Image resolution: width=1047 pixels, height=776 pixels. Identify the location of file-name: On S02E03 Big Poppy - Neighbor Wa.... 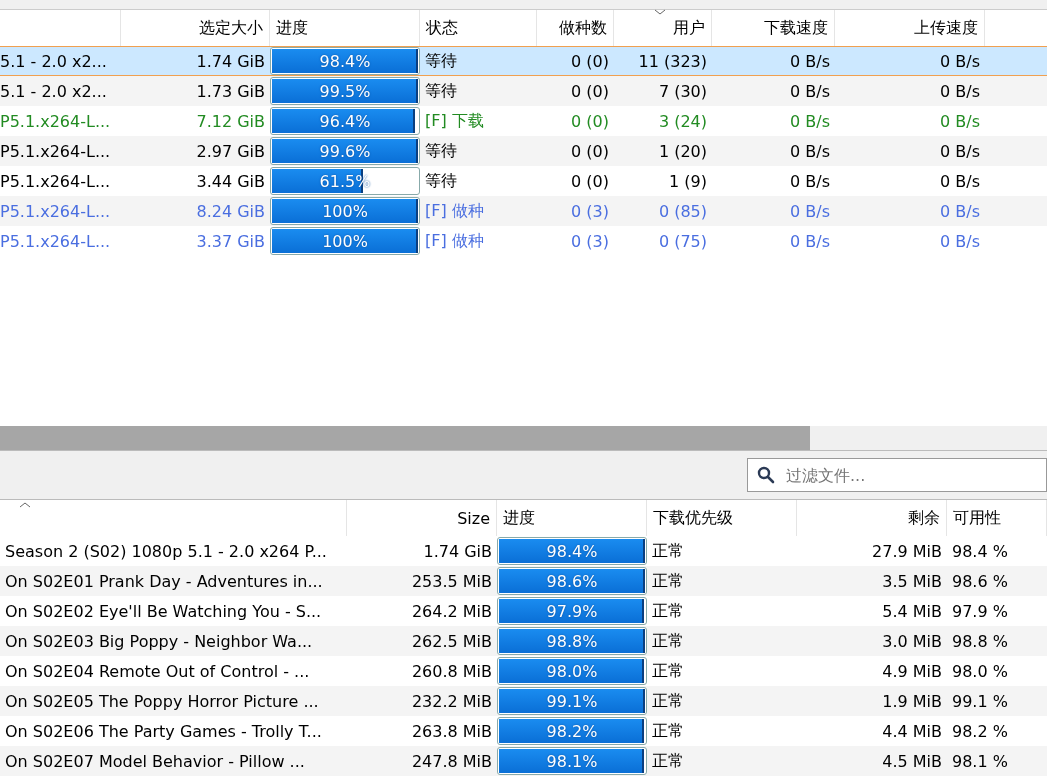
(159, 641).